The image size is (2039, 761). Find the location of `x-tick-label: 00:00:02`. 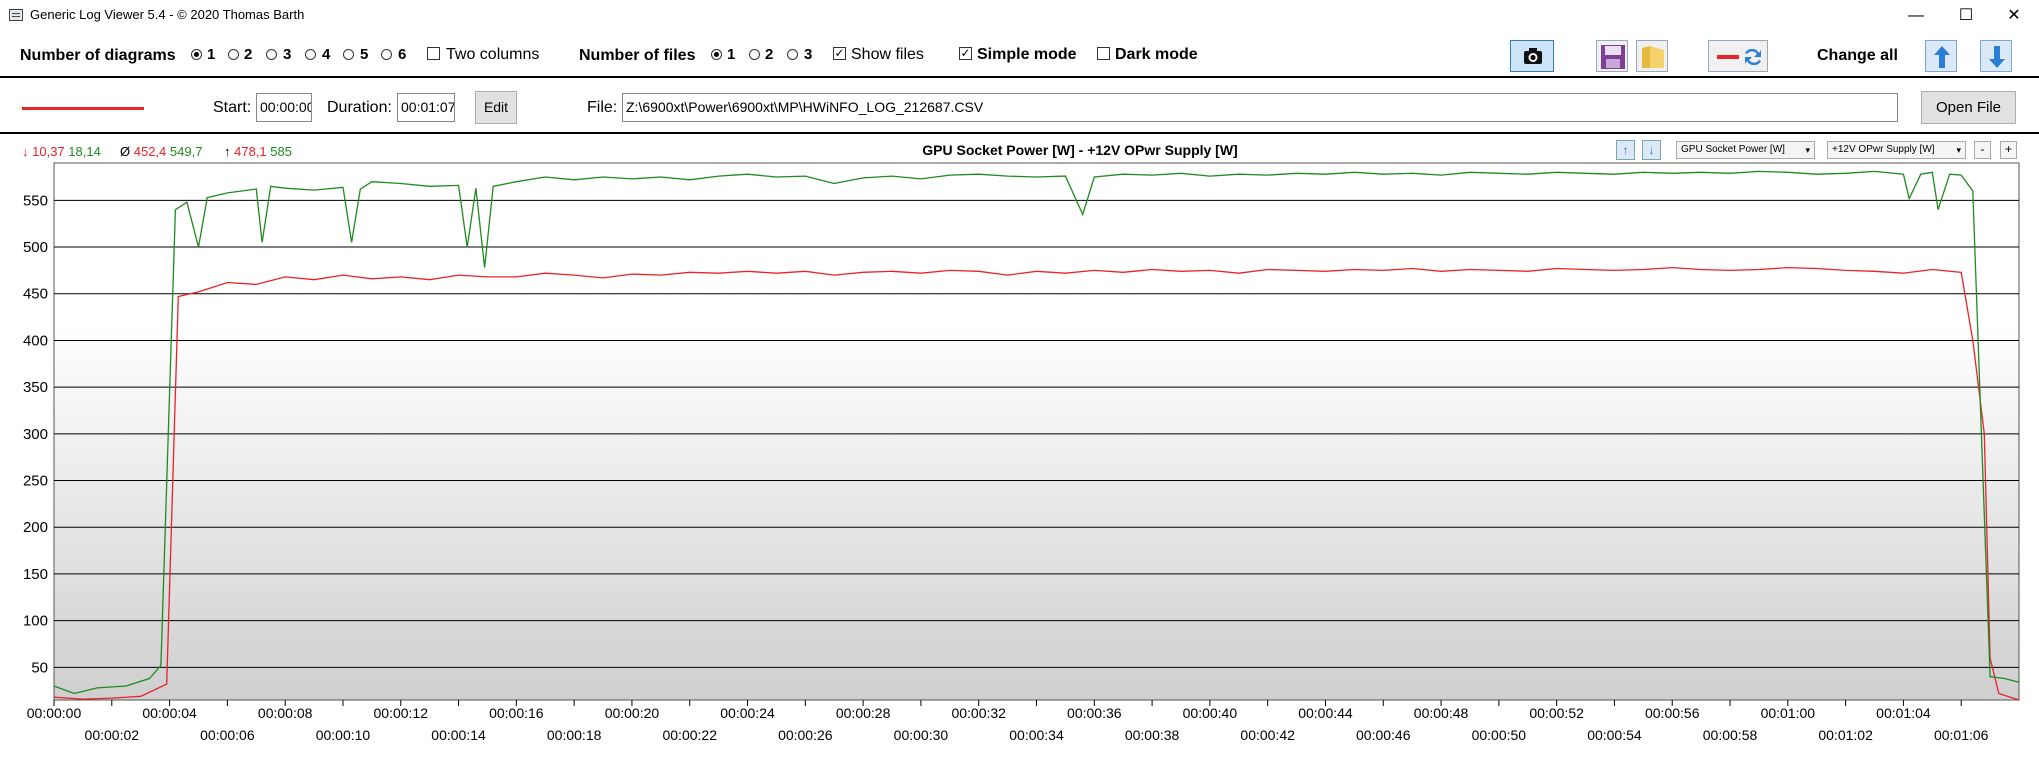

x-tick-label: 00:00:02 is located at coordinates (112, 735).